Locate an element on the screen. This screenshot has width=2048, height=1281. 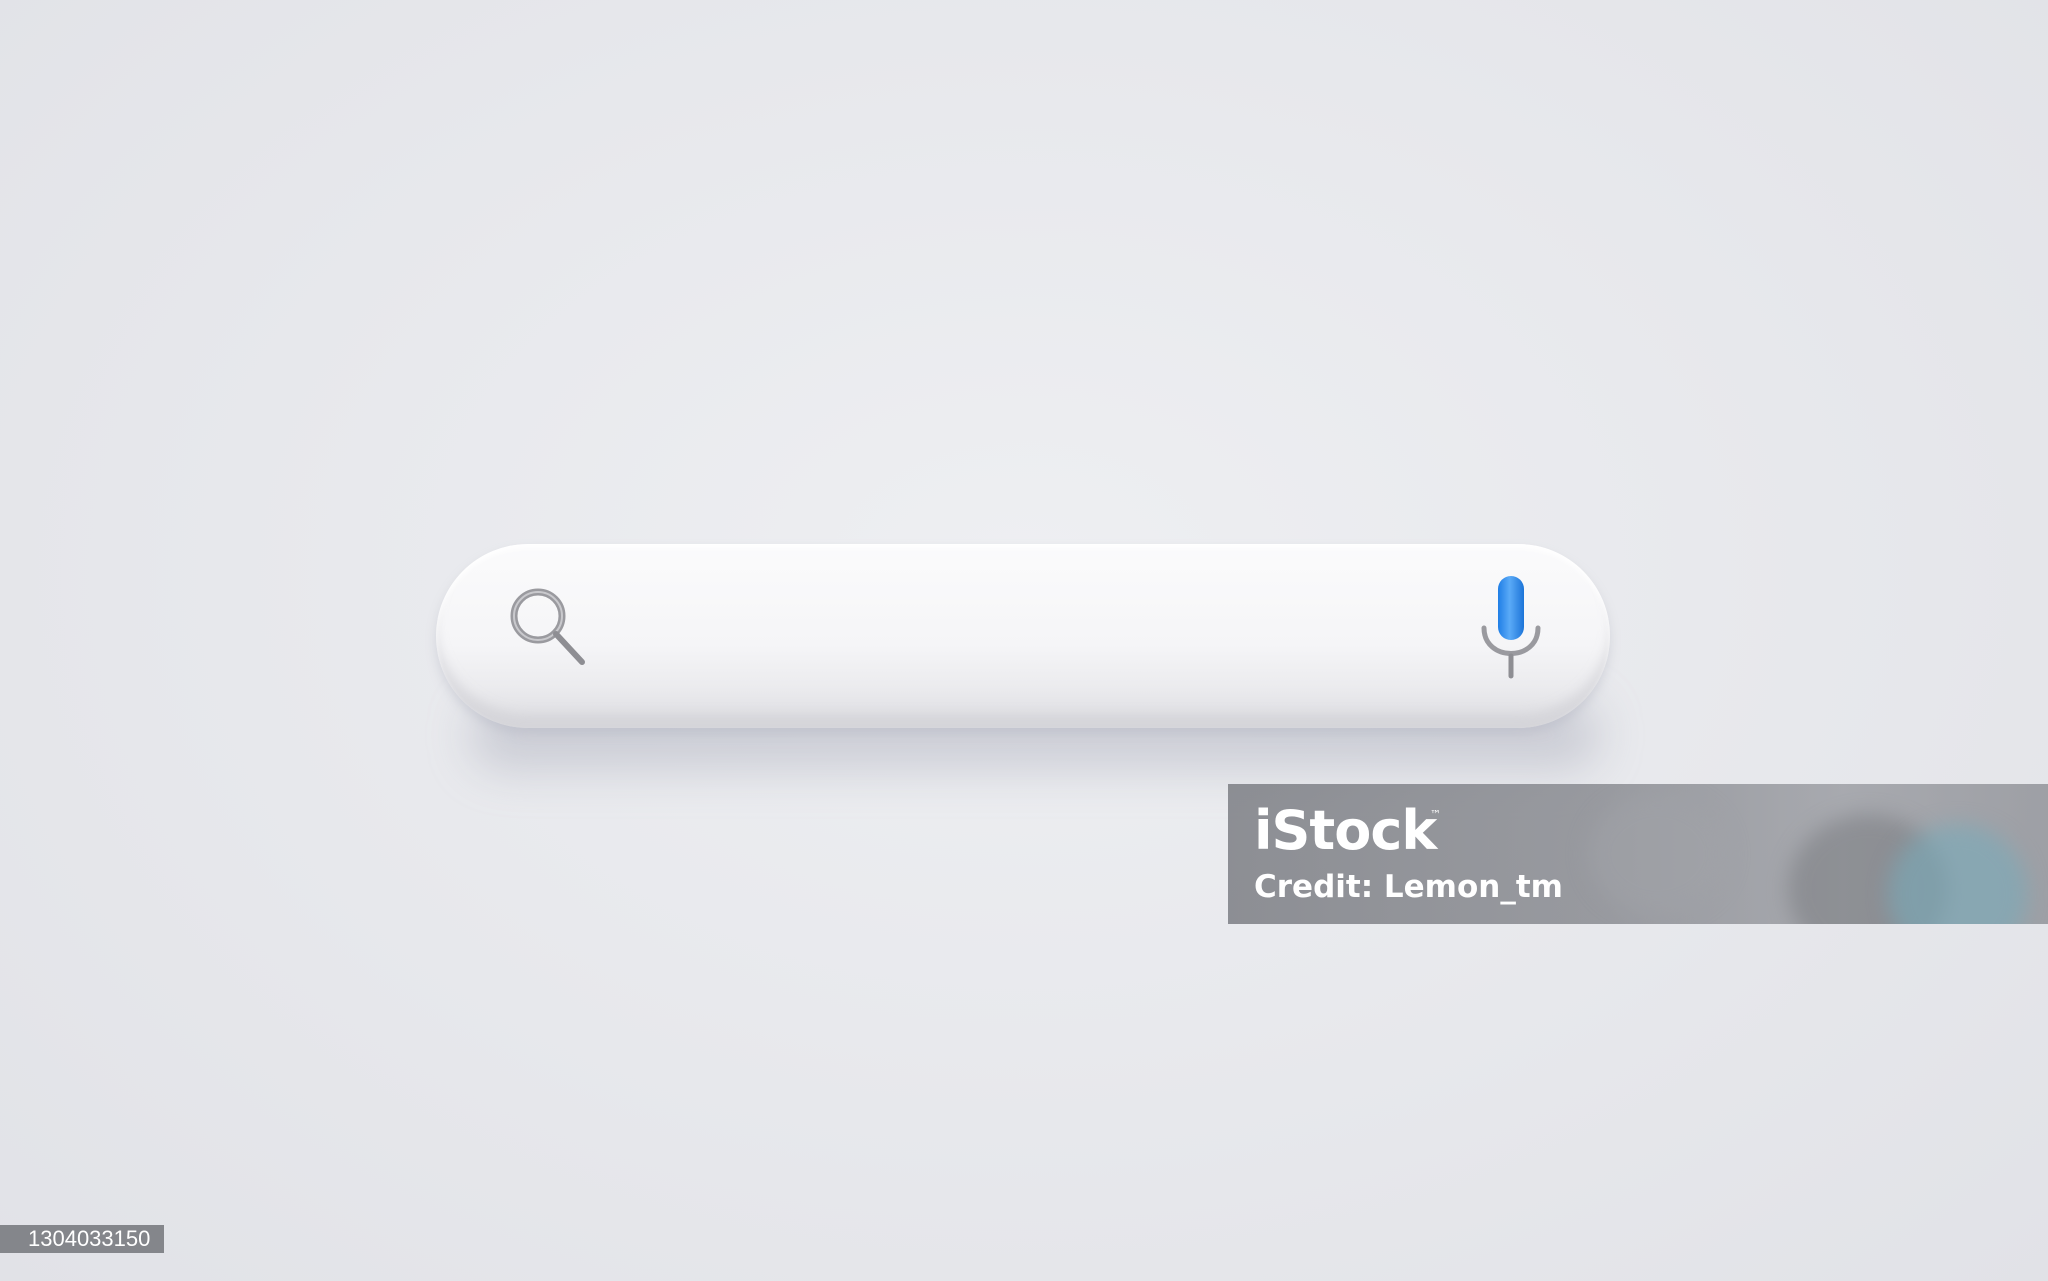
photo-credit: Credit: Lemon_tm is located at coordinates (1408, 887).